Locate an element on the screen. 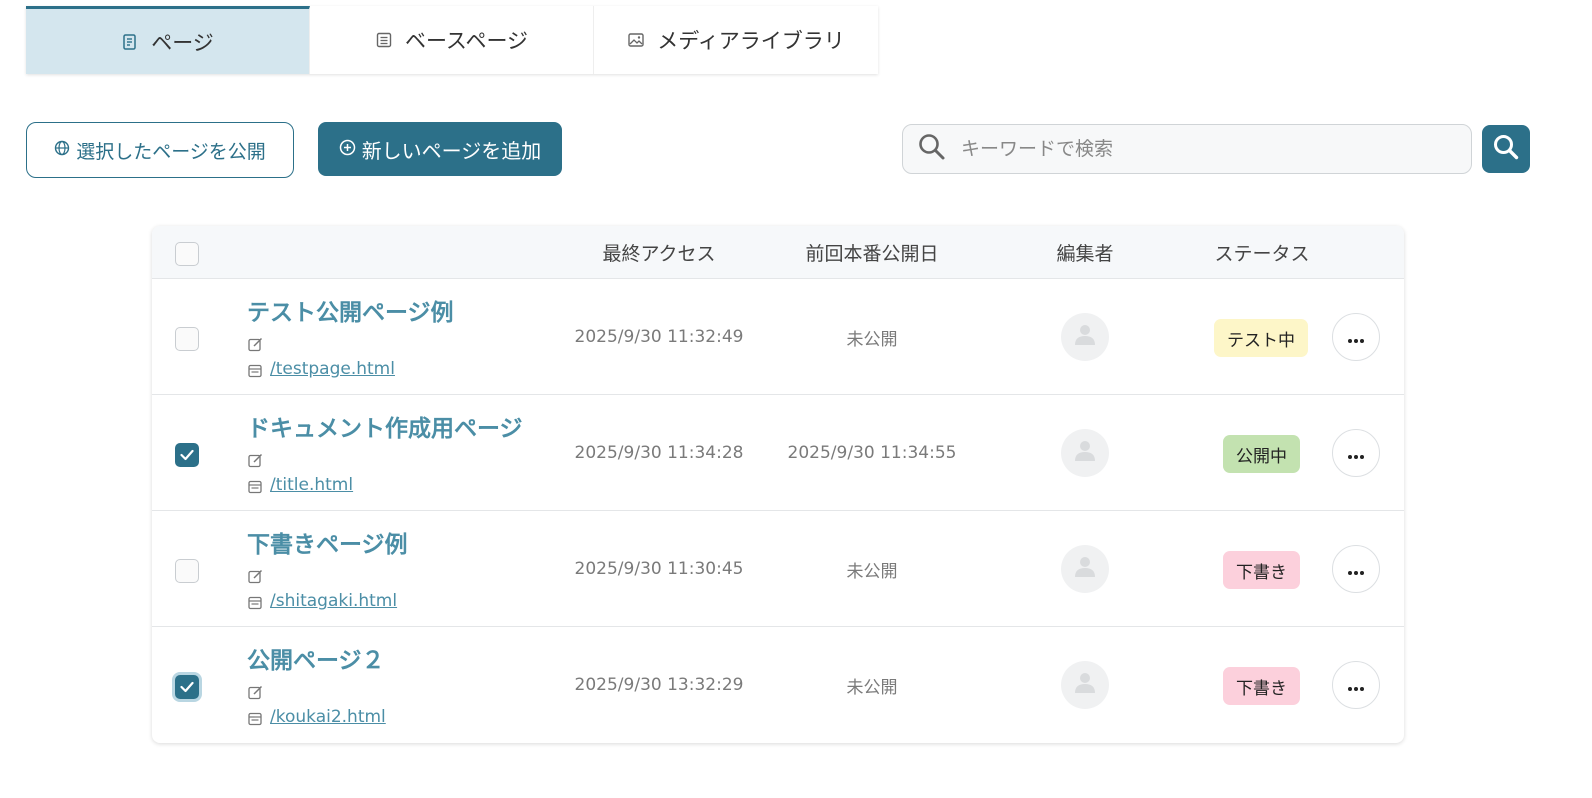 This screenshot has height=798, width=1592. tab-pages: ページ is located at coordinates (168, 40).